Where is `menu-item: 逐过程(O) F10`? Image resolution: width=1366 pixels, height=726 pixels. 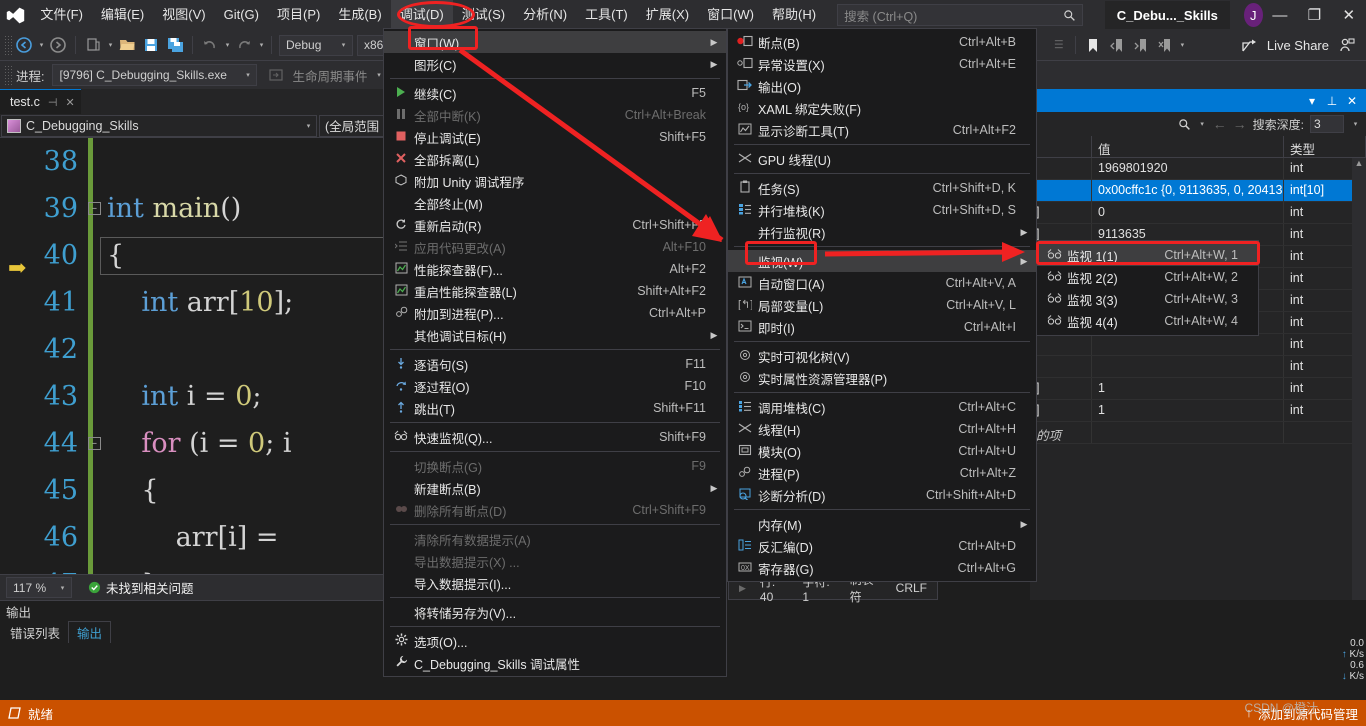
menu-item: 逐过程(O) F10 is located at coordinates (555, 386).